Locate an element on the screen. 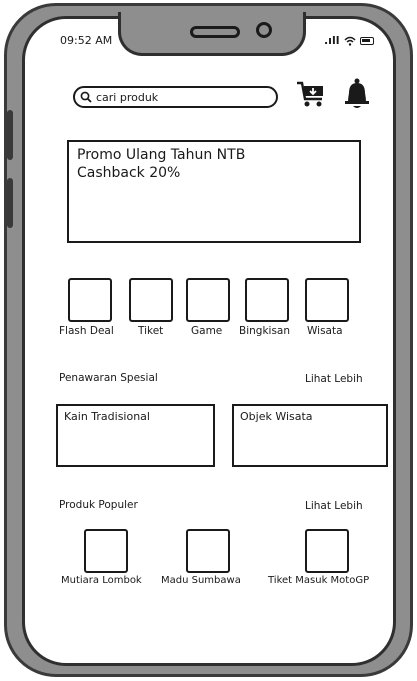 This screenshot has width=417, height=681. category-tiket-icon is located at coordinates (151, 300).